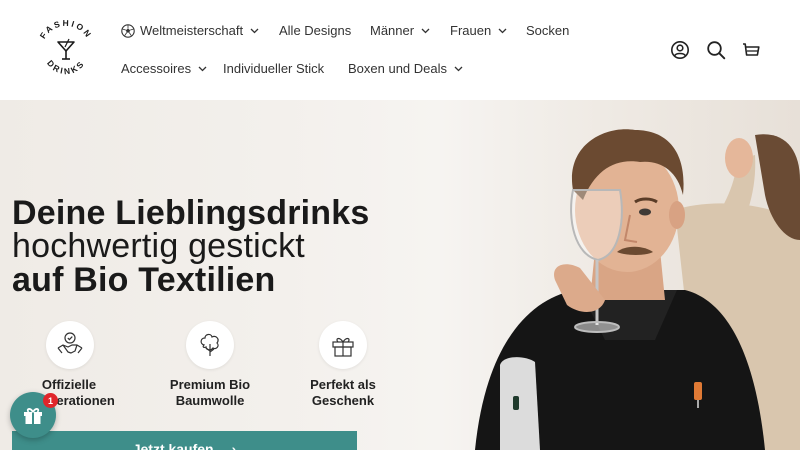  Describe the element at coordinates (751, 50) in the screenshot. I see `cart-icon` at that location.